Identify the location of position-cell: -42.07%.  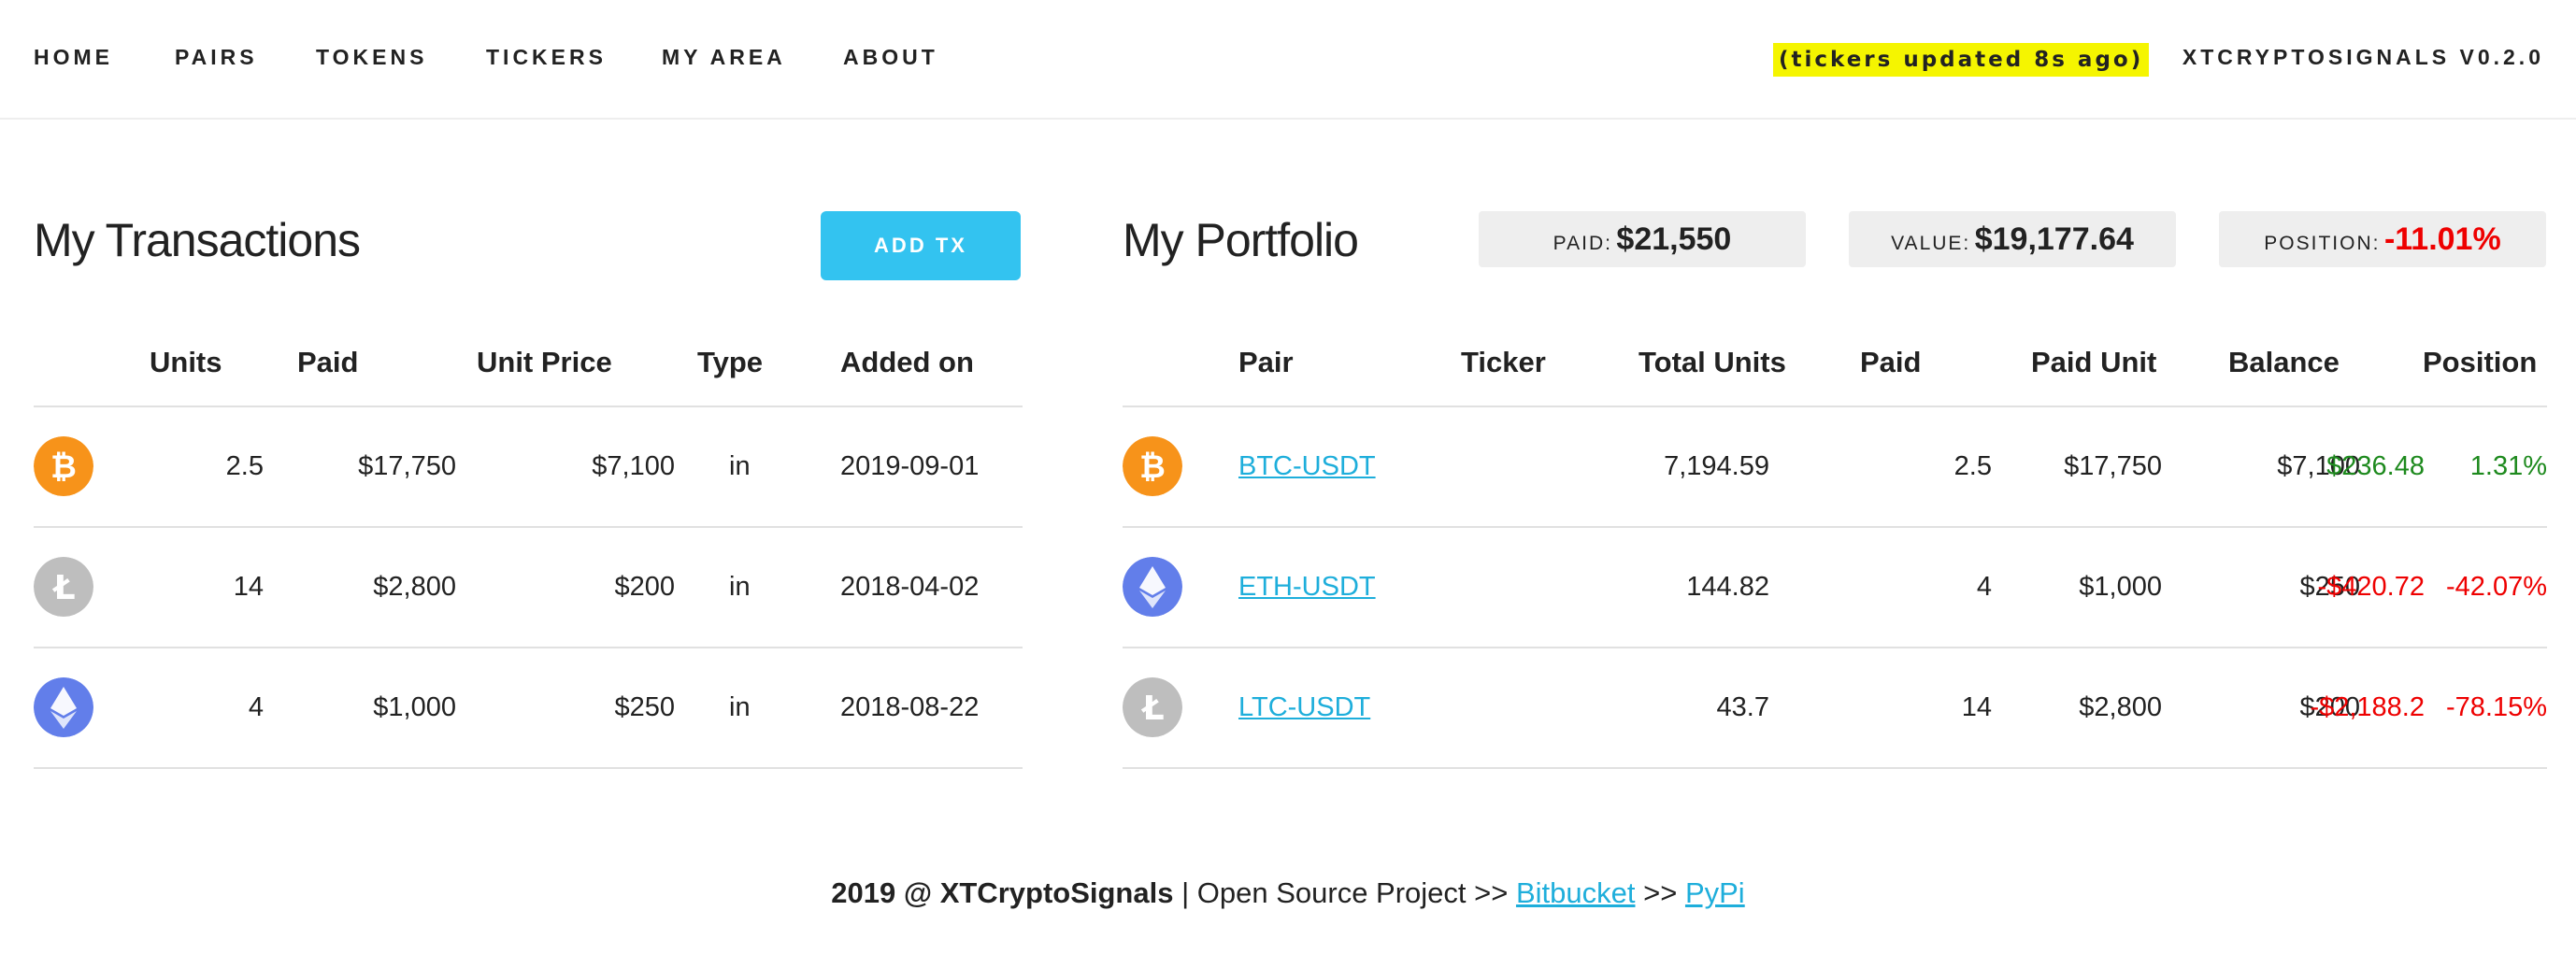
(2496, 587).